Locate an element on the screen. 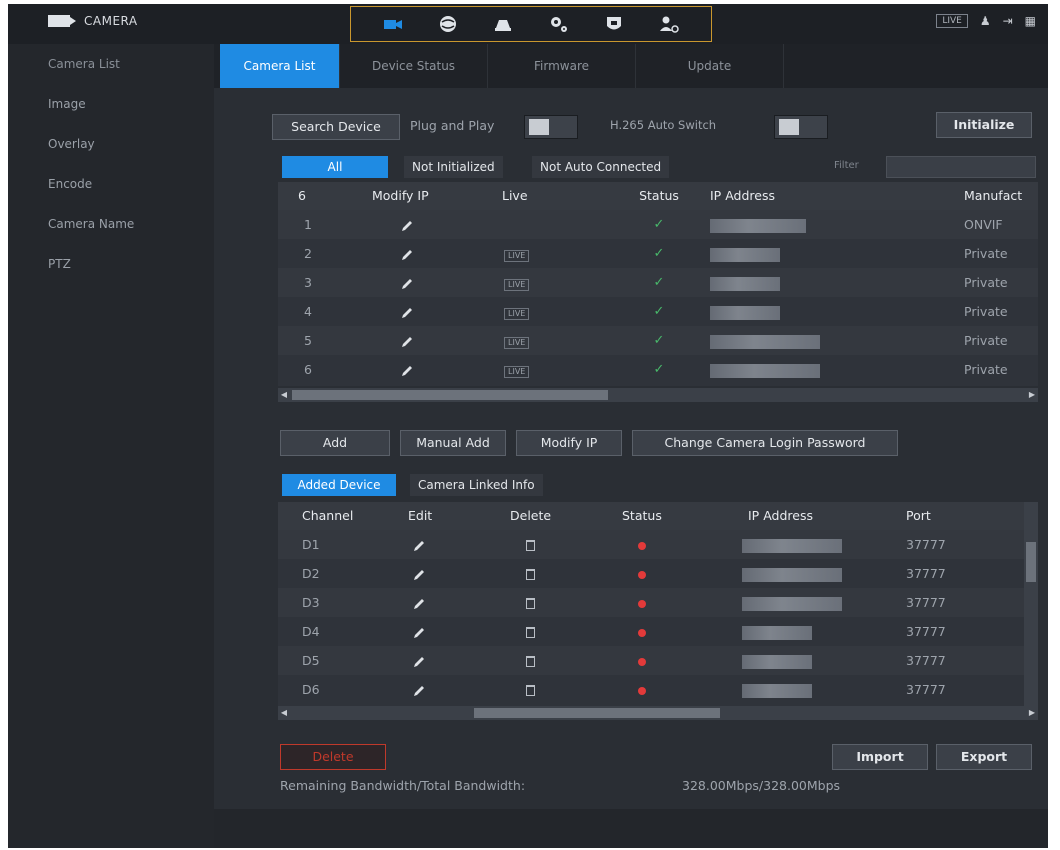 This screenshot has width=1060, height=850. delete-button: Delete is located at coordinates (333, 757).